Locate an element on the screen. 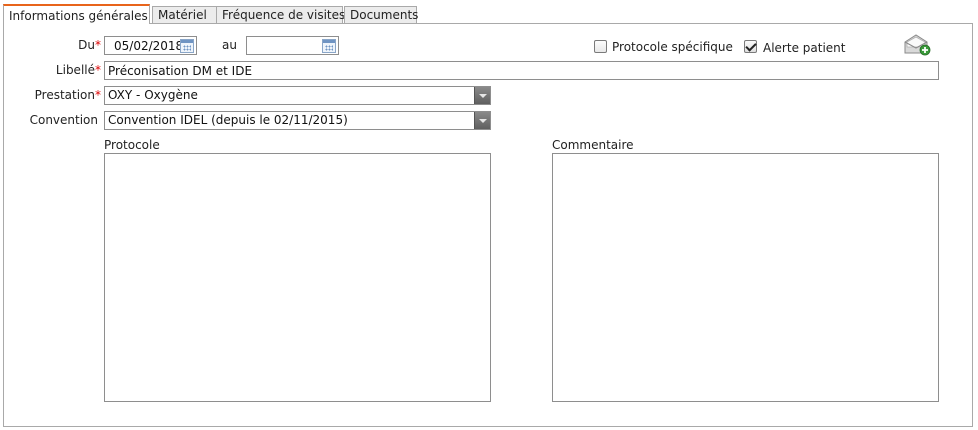 The height and width of the screenshot is (430, 978). tab-frequence-de-visites: Fréquence de visites is located at coordinates (281, 14).